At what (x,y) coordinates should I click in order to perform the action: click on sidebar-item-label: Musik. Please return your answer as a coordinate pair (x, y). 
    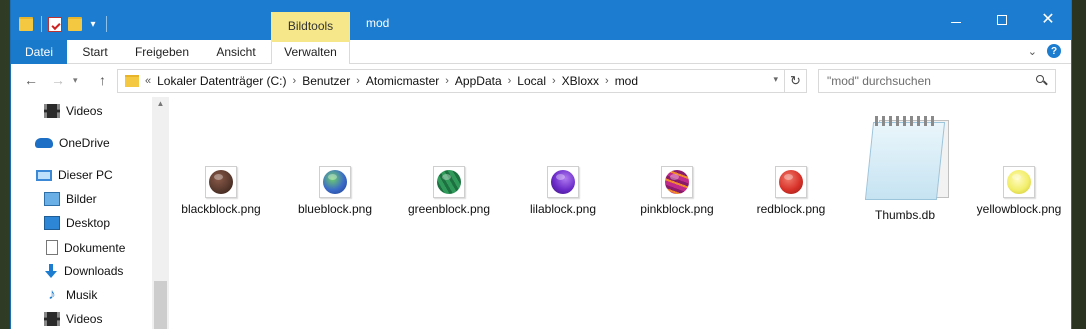
    Looking at the image, I should click on (82, 295).